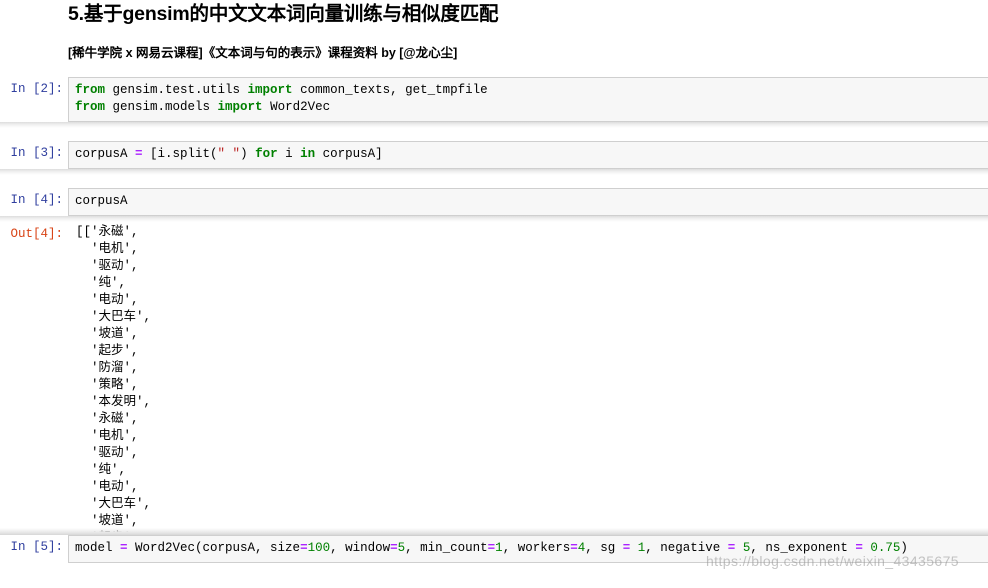  What do you see at coordinates (36, 153) in the screenshot?
I see `input-prompt-3: In [3]:` at bounding box center [36, 153].